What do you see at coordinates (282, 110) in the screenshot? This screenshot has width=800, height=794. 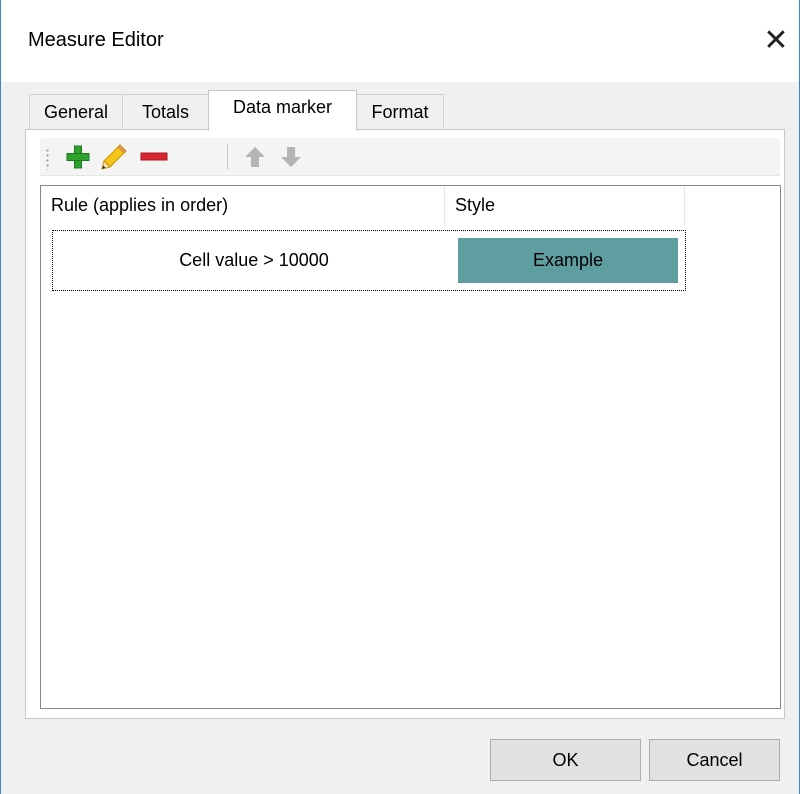 I see `tab-data-marker: Data marker` at bounding box center [282, 110].